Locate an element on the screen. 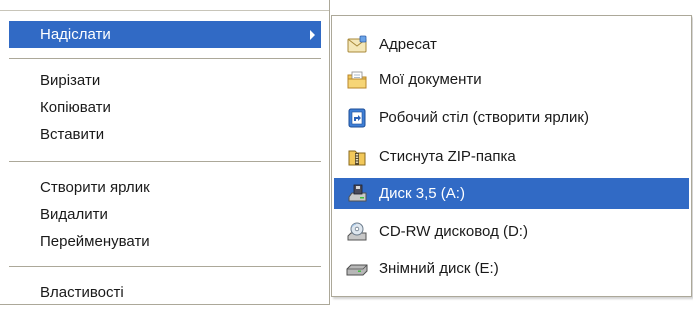 The image size is (693, 312). menu-item-create-shortcut: Створити ярлик is located at coordinates (165, 187).